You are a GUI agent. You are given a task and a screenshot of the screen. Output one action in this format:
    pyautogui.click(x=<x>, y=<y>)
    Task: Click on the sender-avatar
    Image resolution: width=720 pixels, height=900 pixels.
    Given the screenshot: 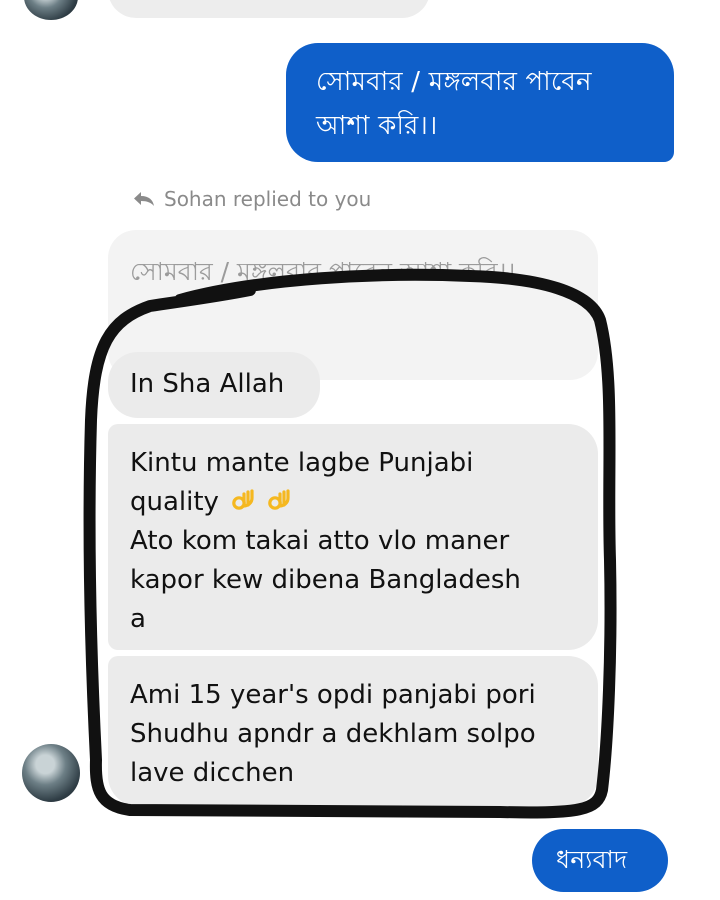 What is the action you would take?
    pyautogui.click(x=51, y=773)
    